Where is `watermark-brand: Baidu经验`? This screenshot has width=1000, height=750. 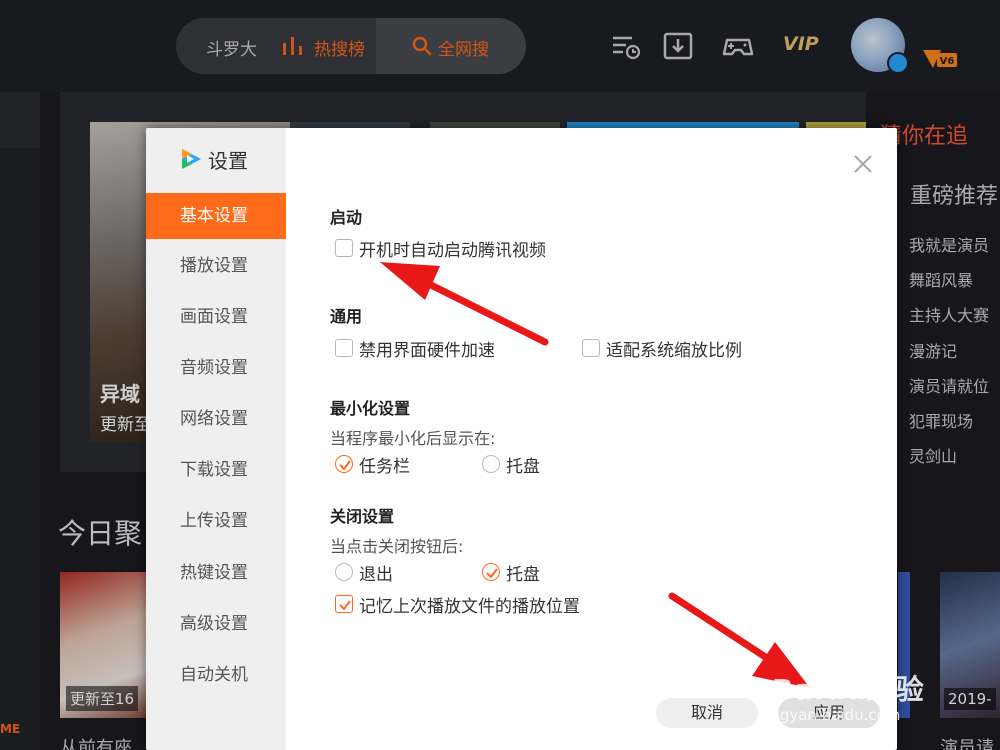 watermark-brand: Baidu经验 is located at coordinates (848, 689).